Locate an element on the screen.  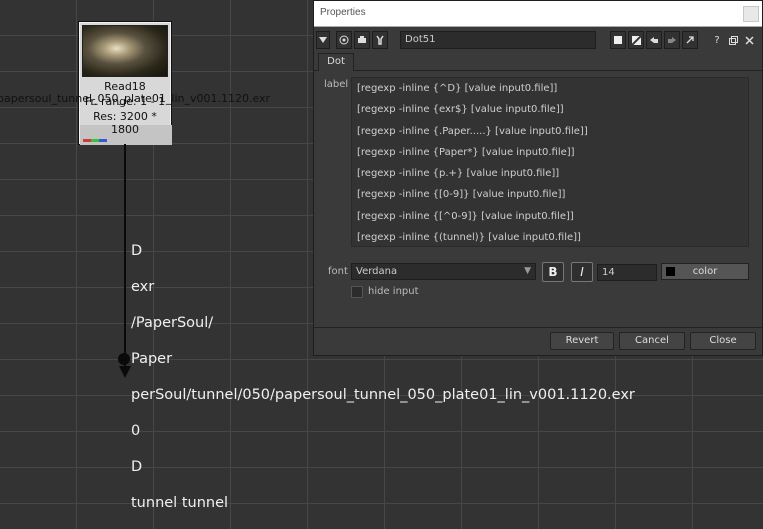
slash-square-icon is located at coordinates (636, 40).